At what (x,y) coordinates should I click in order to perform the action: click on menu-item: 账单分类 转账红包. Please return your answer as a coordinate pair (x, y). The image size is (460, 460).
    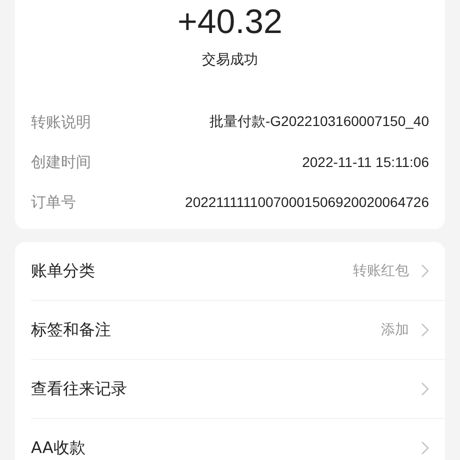
    Looking at the image, I should click on (238, 271).